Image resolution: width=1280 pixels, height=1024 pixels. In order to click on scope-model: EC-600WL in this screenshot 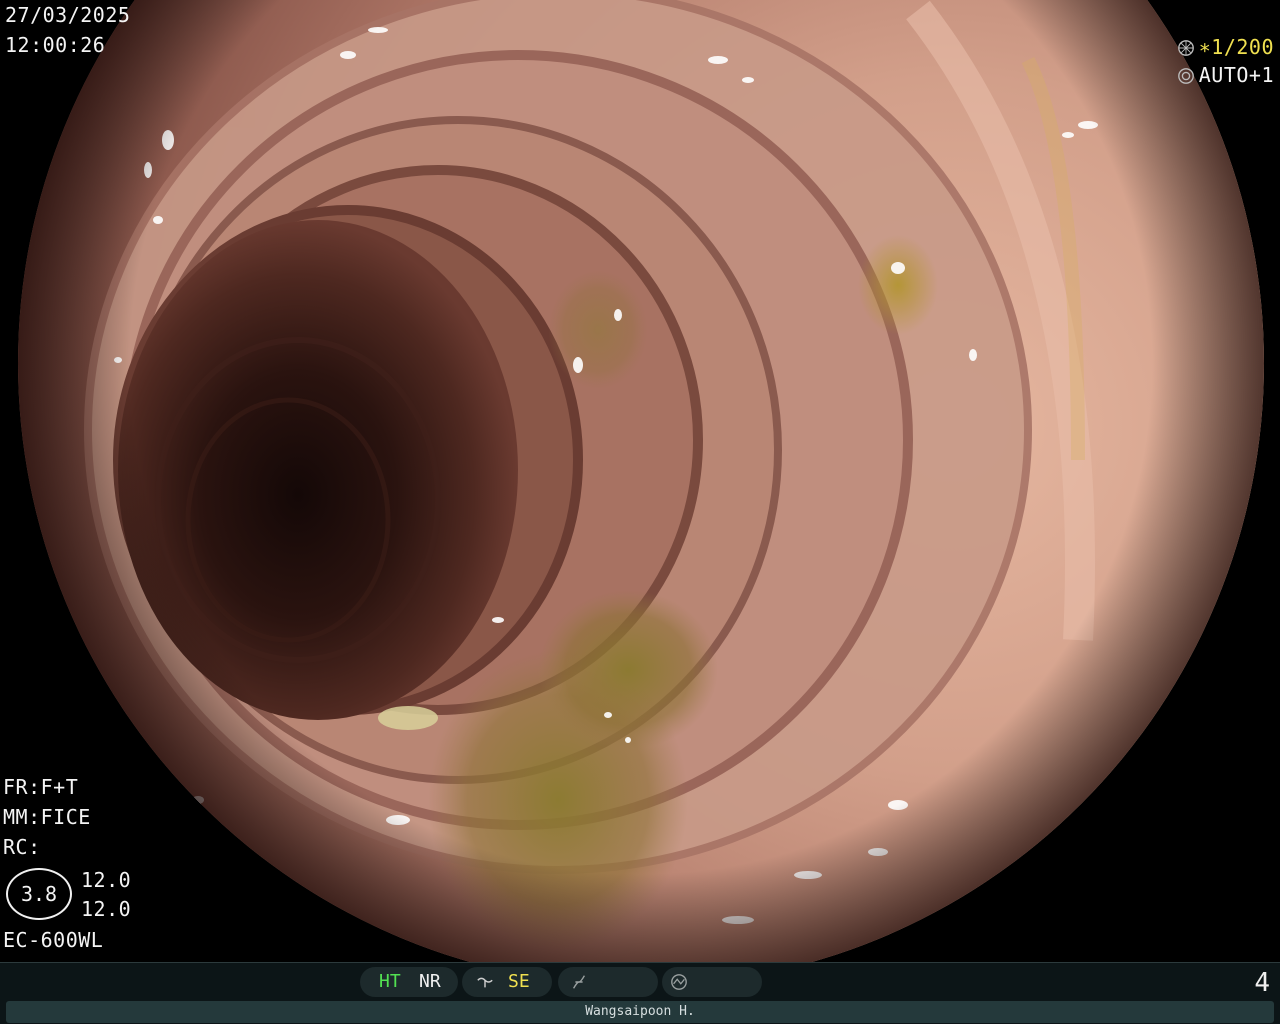, I will do `click(53, 940)`.